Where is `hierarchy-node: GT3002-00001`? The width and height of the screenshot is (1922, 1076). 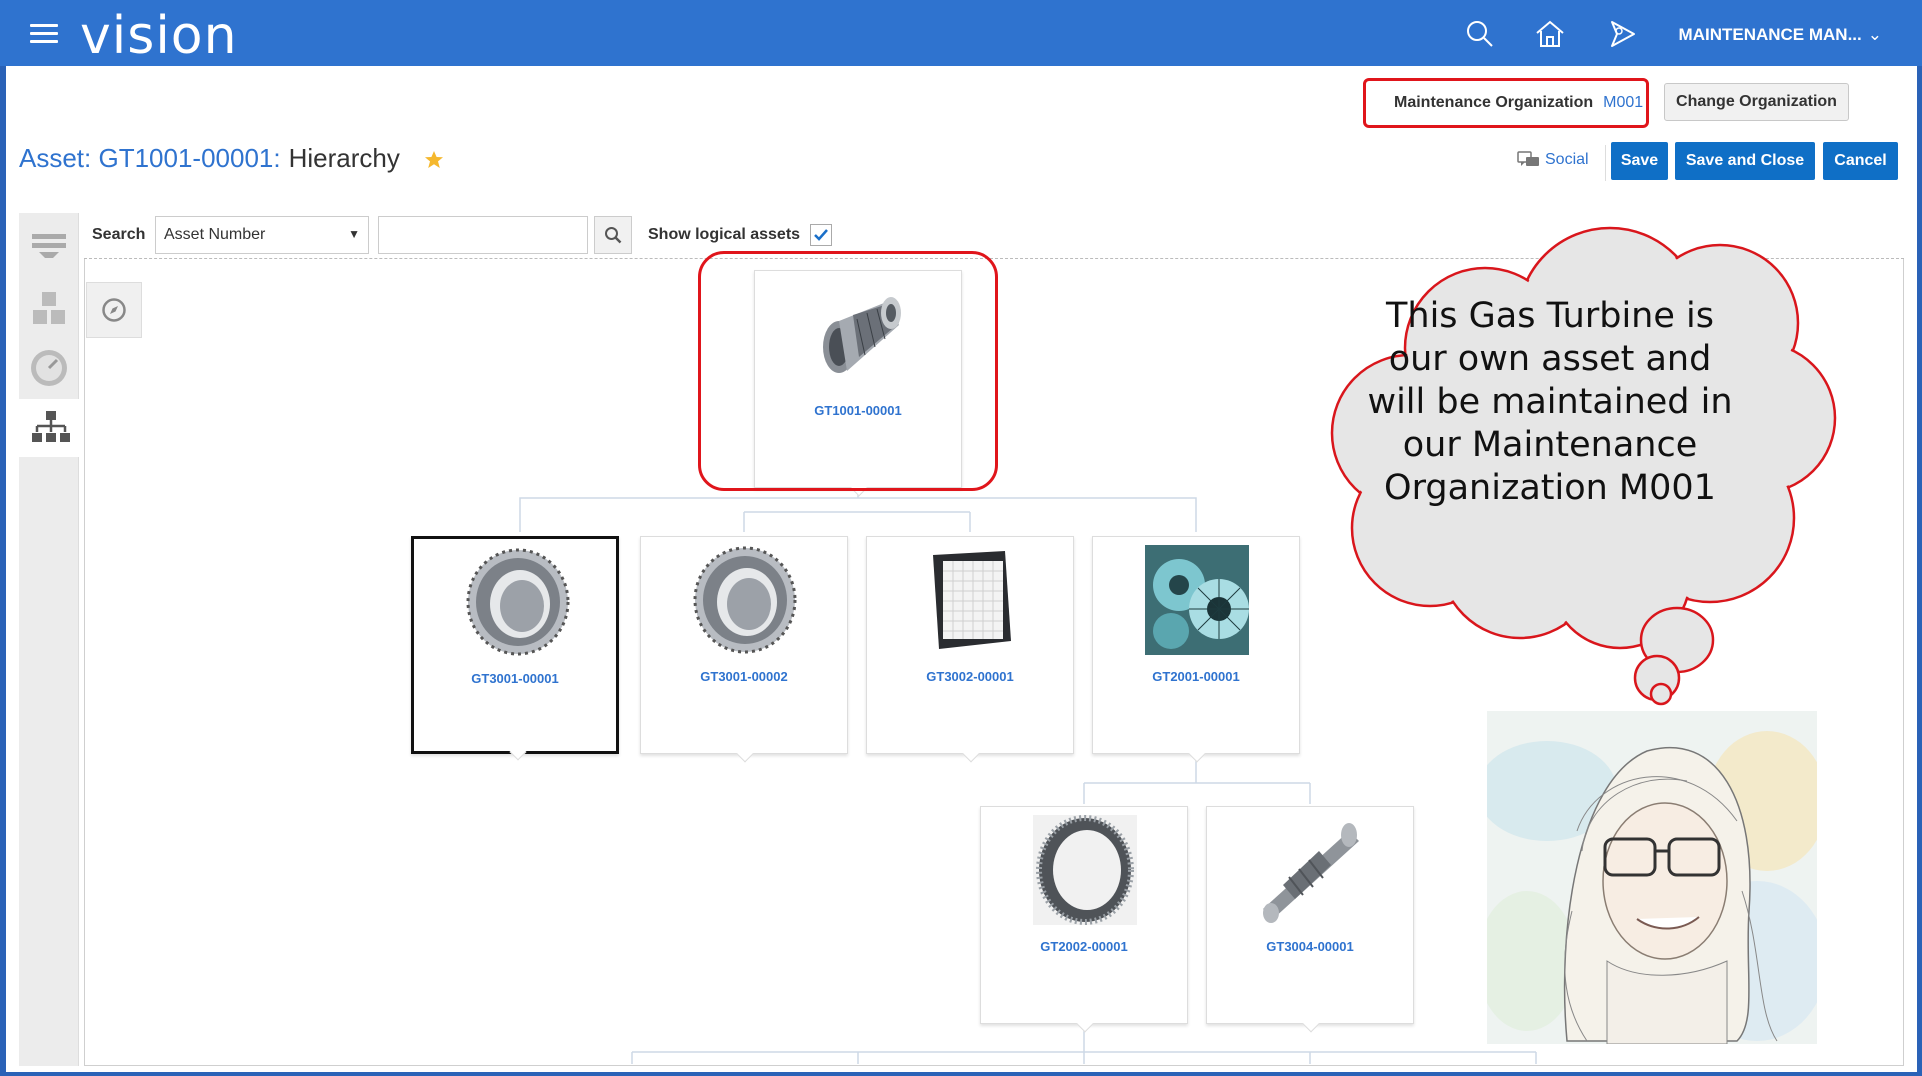 hierarchy-node: GT3002-00001 is located at coordinates (970, 649).